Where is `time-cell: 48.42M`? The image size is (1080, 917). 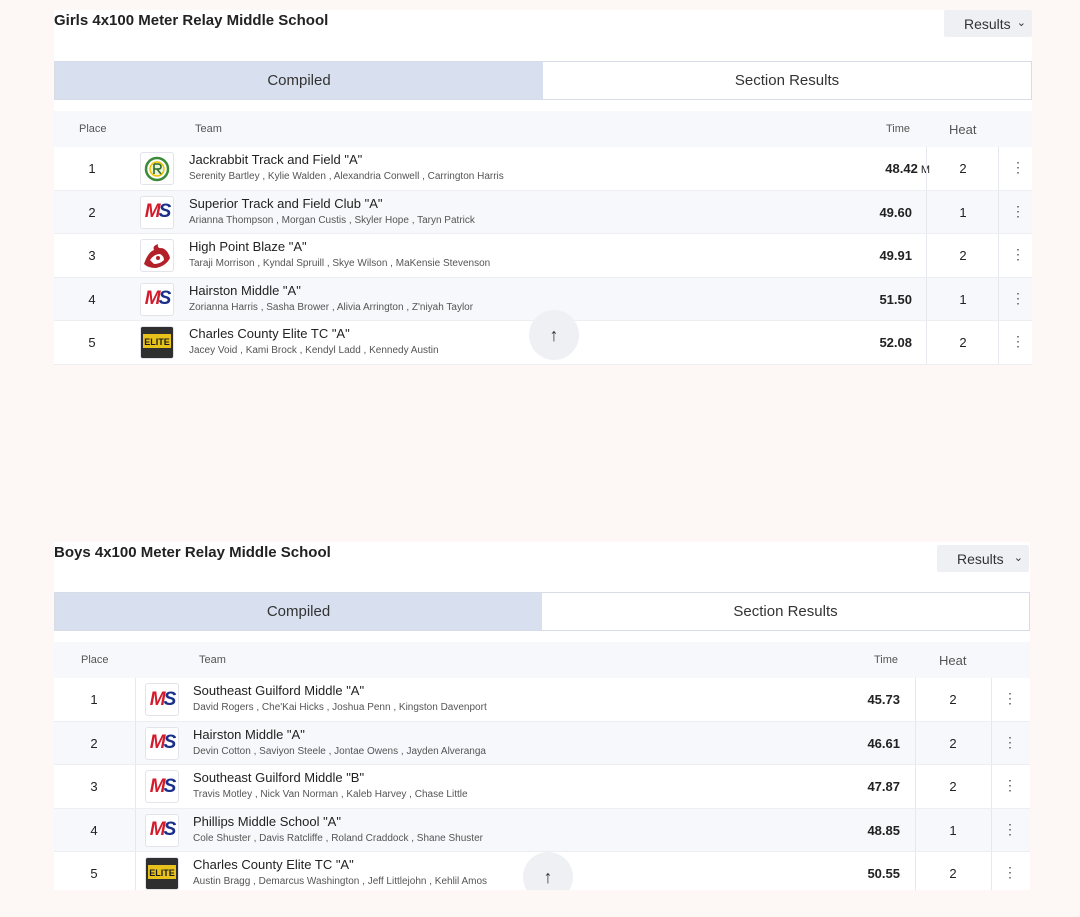 time-cell: 48.42M is located at coordinates (907, 168).